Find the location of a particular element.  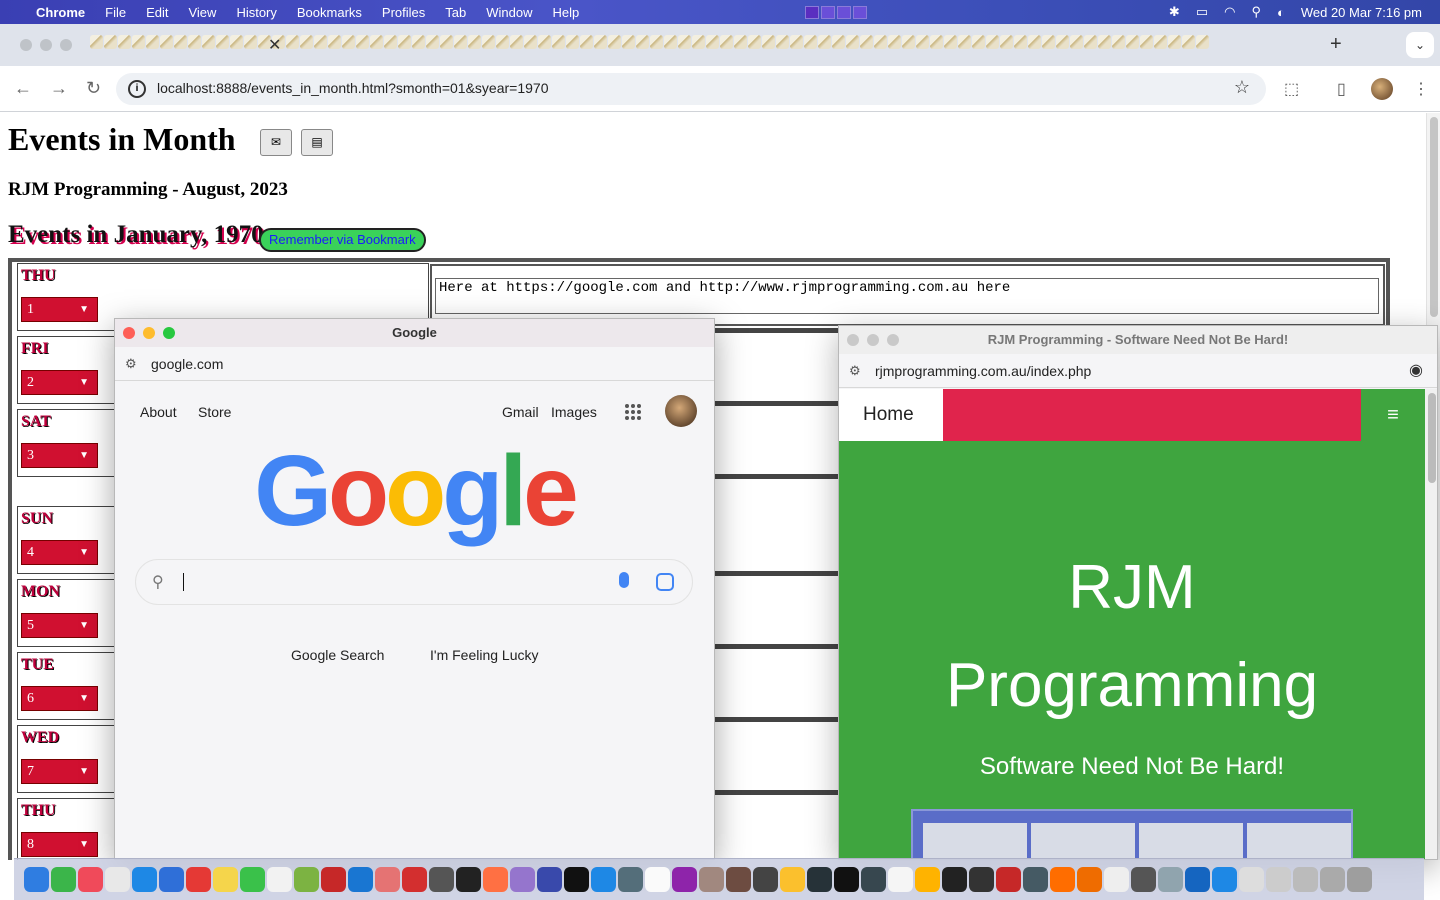

more-menu-icon: ⋮ is located at coordinates (1421, 89).